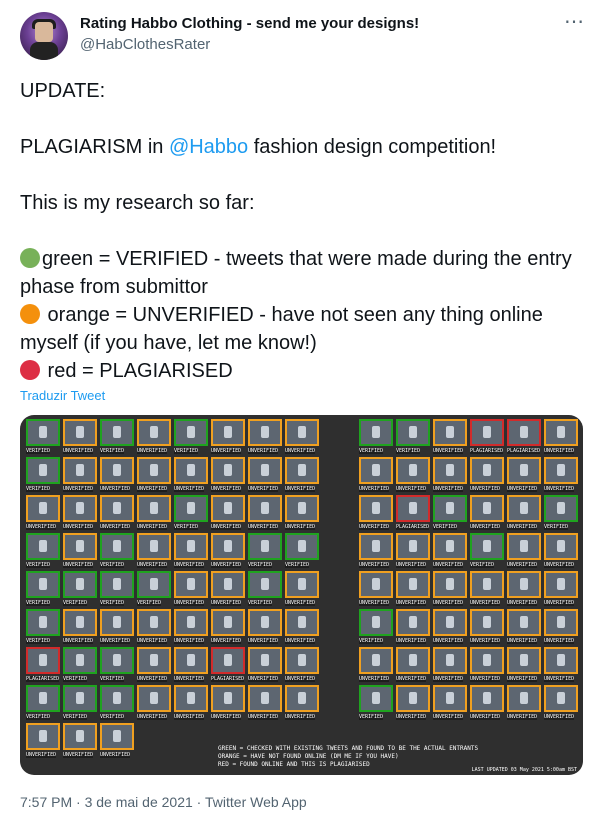 The width and height of the screenshot is (600, 820). Describe the element at coordinates (145, 44) in the screenshot. I see `author-handle: @HabClothesRater` at that location.